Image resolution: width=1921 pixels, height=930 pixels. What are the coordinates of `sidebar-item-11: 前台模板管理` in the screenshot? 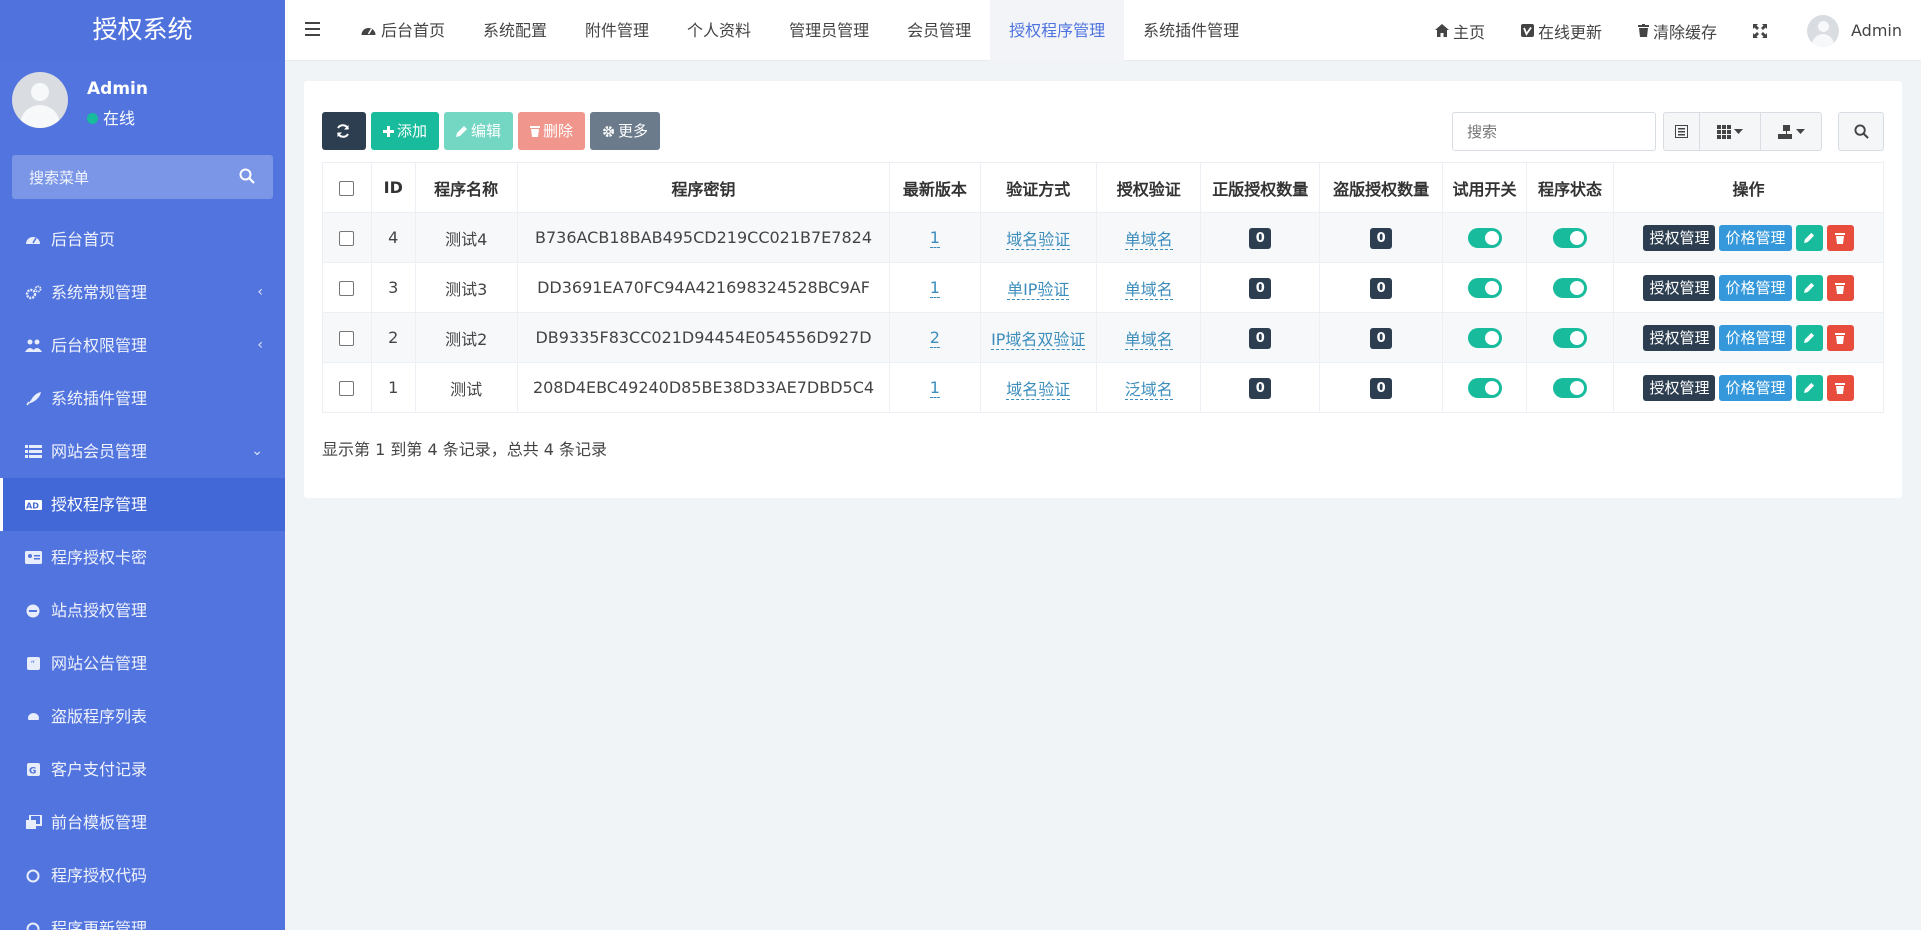 It's located at (142, 822).